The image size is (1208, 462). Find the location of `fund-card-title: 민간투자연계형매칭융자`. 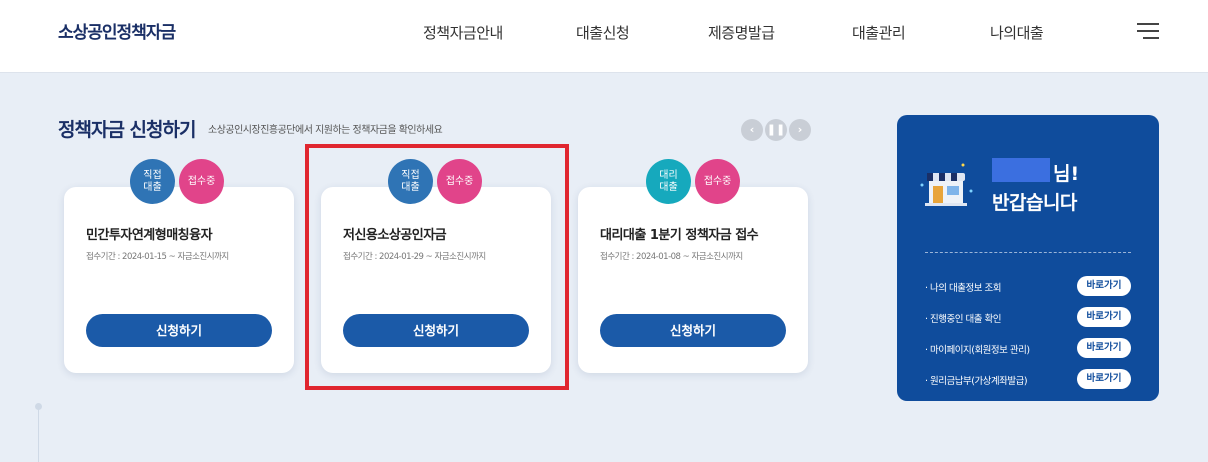

fund-card-title: 민간투자연계형매칭융자 is located at coordinates (149, 235).